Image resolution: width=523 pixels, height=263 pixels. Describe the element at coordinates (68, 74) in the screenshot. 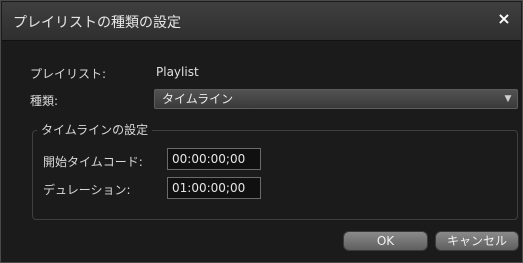

I see `playlist-label: プレイリスト:` at that location.